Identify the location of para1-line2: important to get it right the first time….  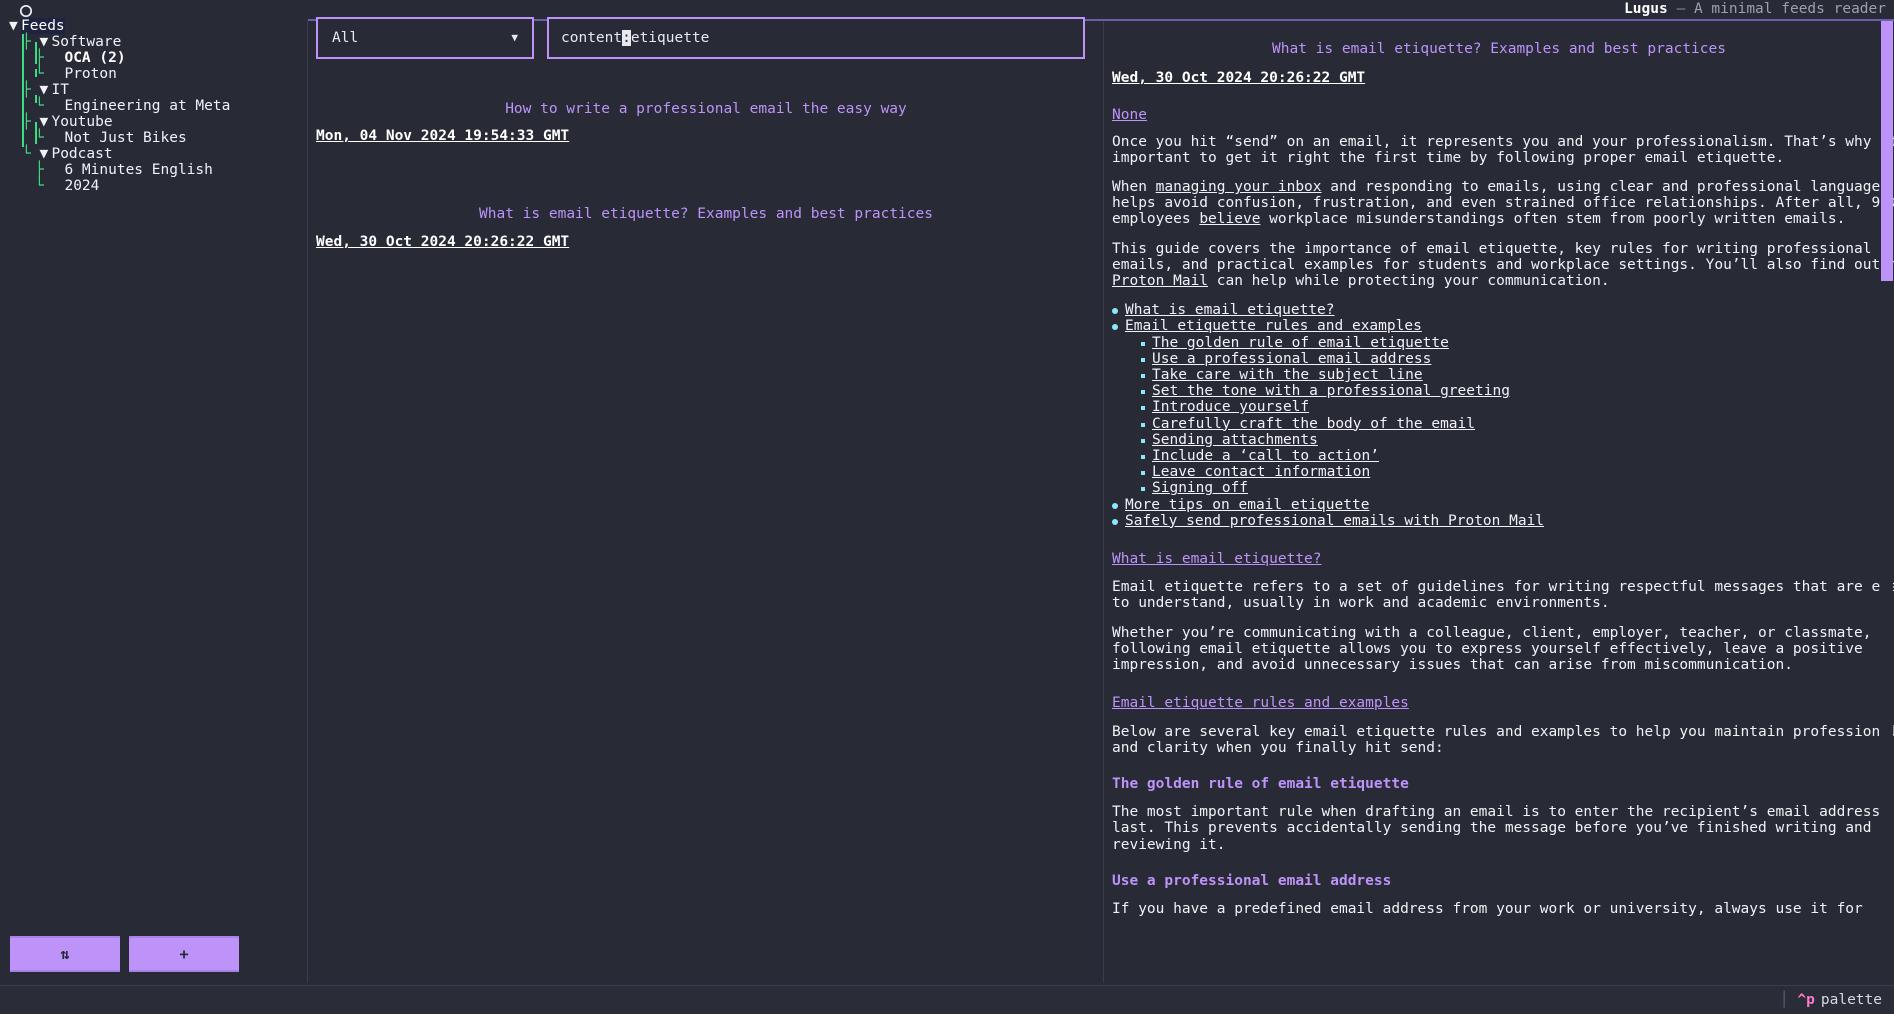
(1448, 157).